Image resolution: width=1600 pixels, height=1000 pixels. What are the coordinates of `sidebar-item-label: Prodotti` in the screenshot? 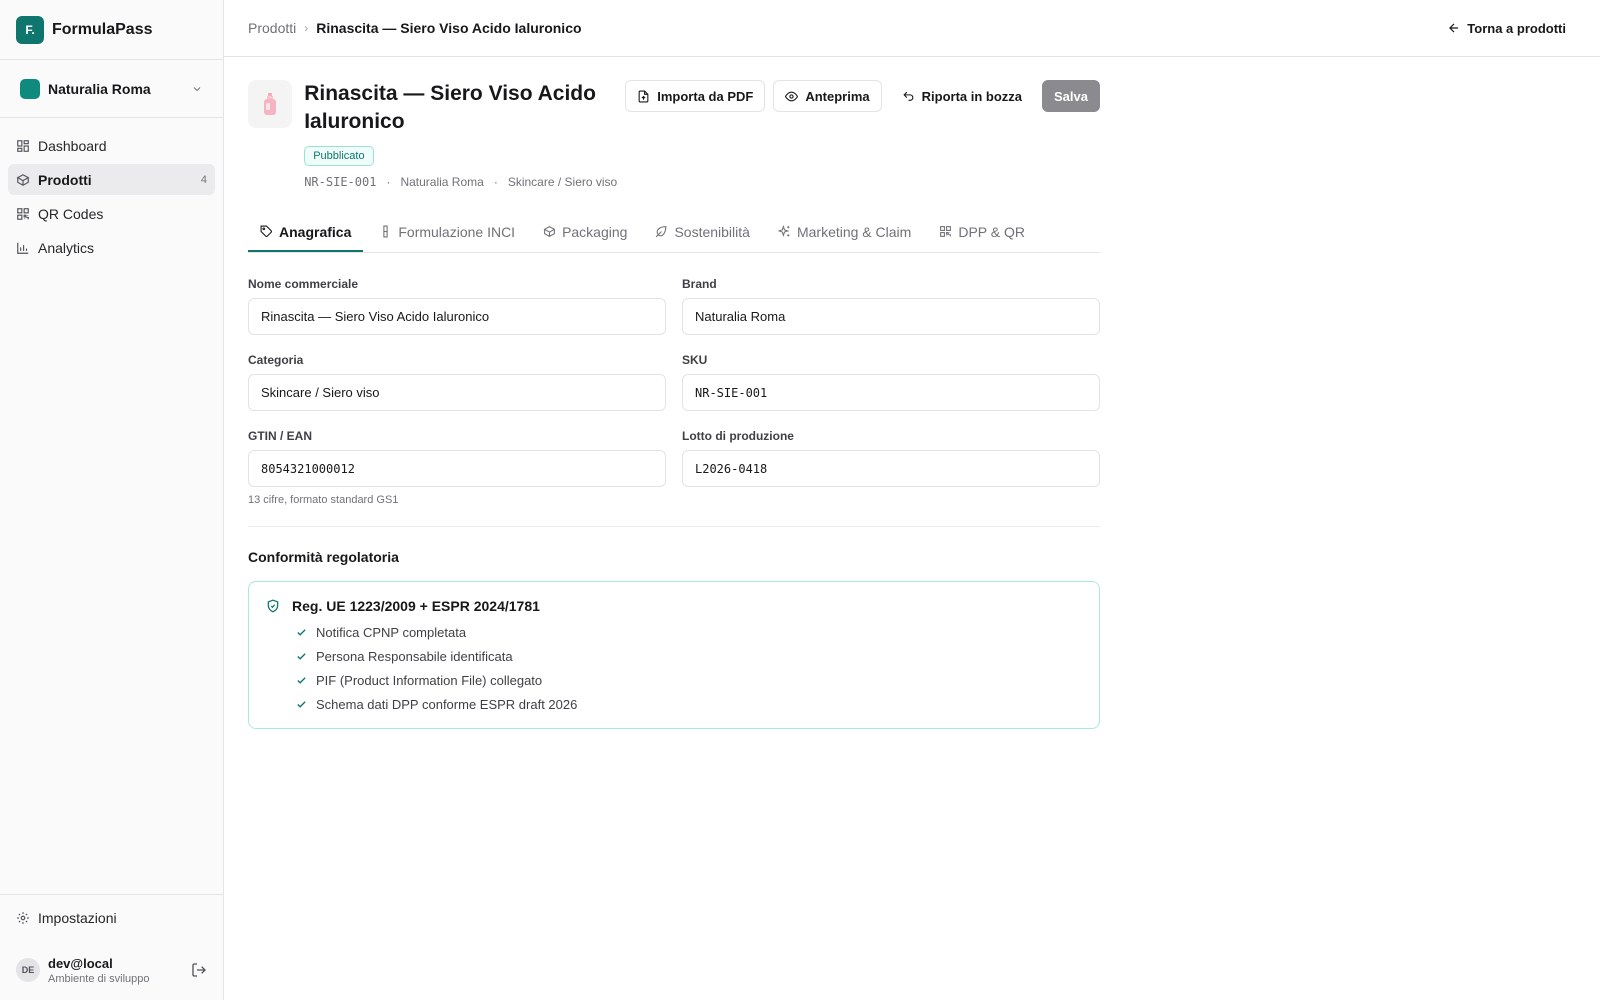 It's located at (65, 179).